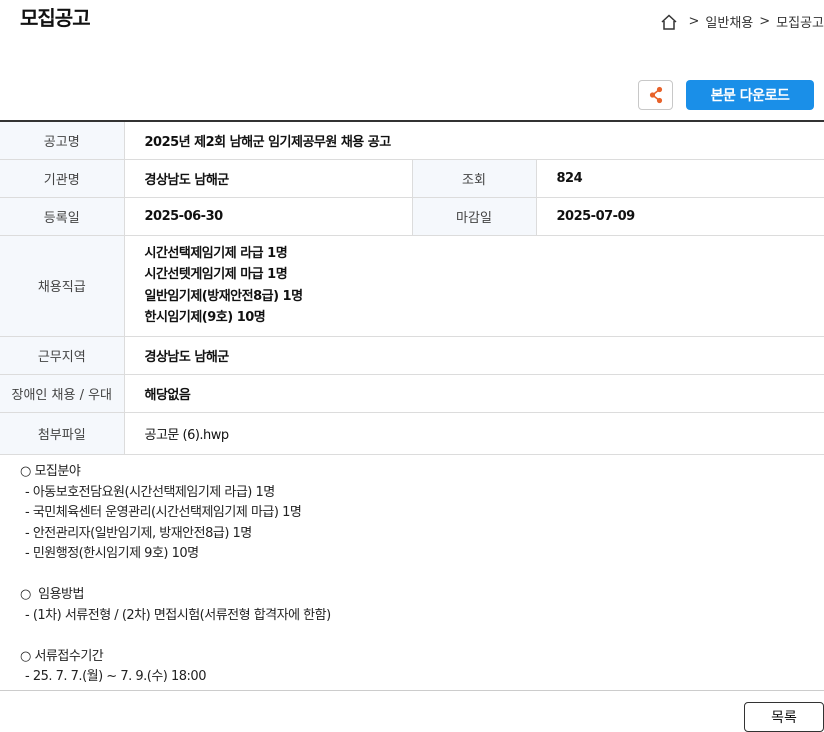 This screenshot has height=732, width=824. Describe the element at coordinates (474, 355) in the screenshot. I see `location-value: 경상남도 남해군` at that location.